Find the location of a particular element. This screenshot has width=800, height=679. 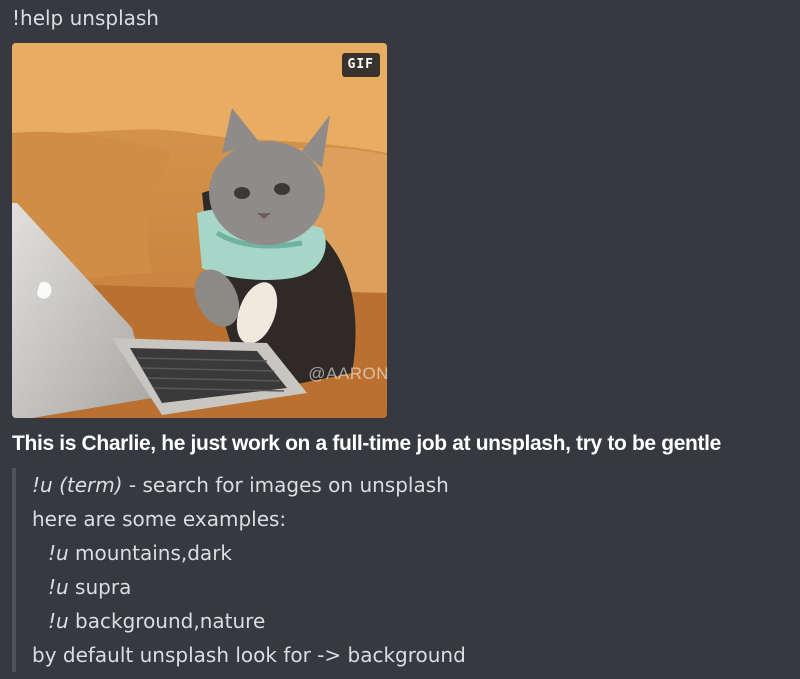

example-argument: supra is located at coordinates (100, 587).